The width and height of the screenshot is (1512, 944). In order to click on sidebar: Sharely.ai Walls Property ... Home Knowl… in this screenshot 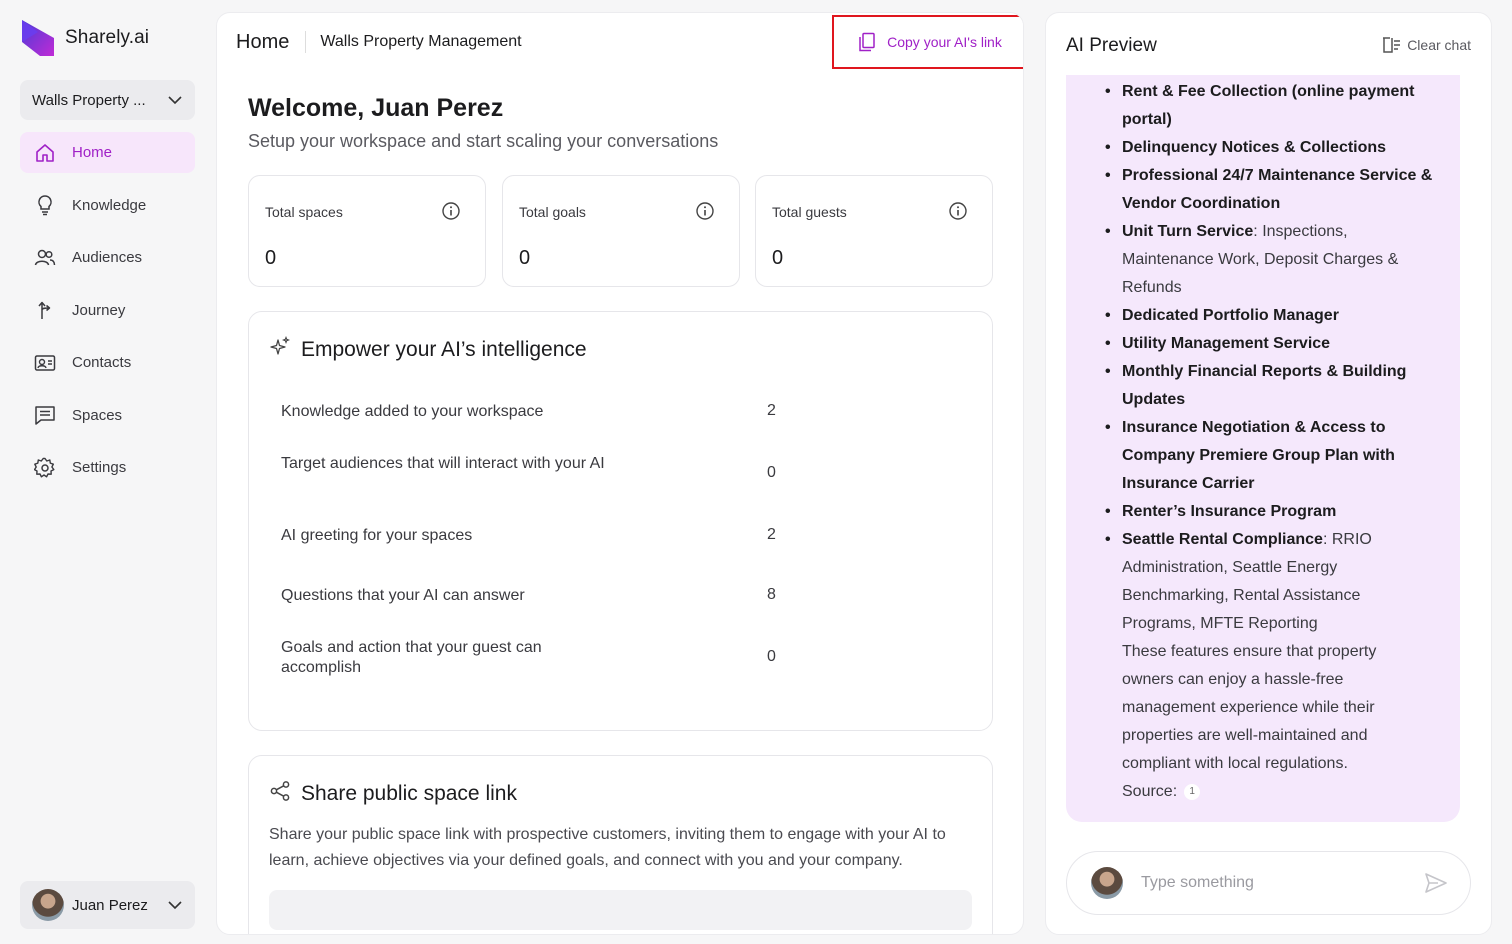, I will do `click(105, 472)`.